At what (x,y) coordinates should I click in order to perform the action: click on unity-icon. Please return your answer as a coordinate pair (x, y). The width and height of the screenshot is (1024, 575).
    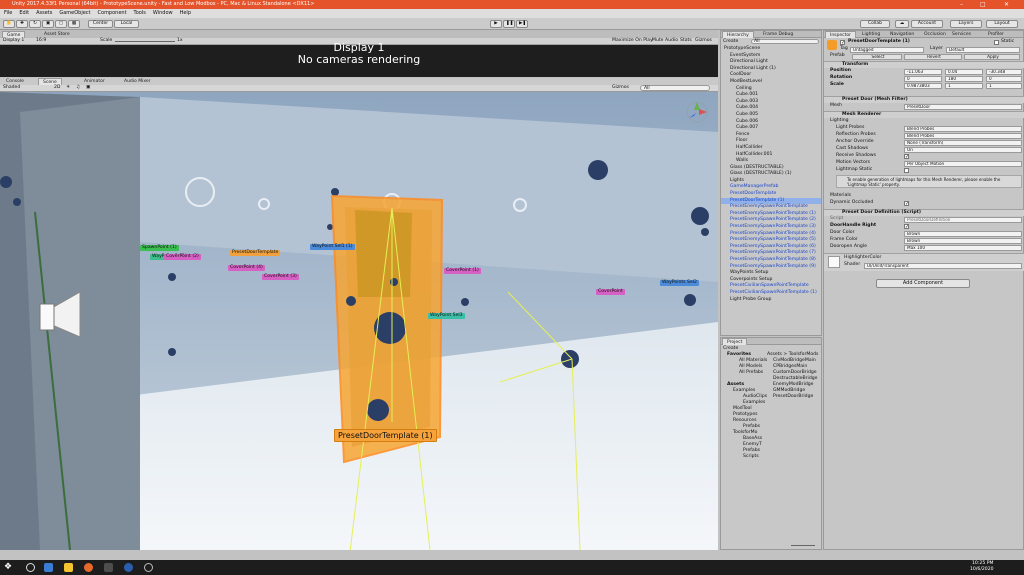
    Looking at the image, I should click on (108, 567).